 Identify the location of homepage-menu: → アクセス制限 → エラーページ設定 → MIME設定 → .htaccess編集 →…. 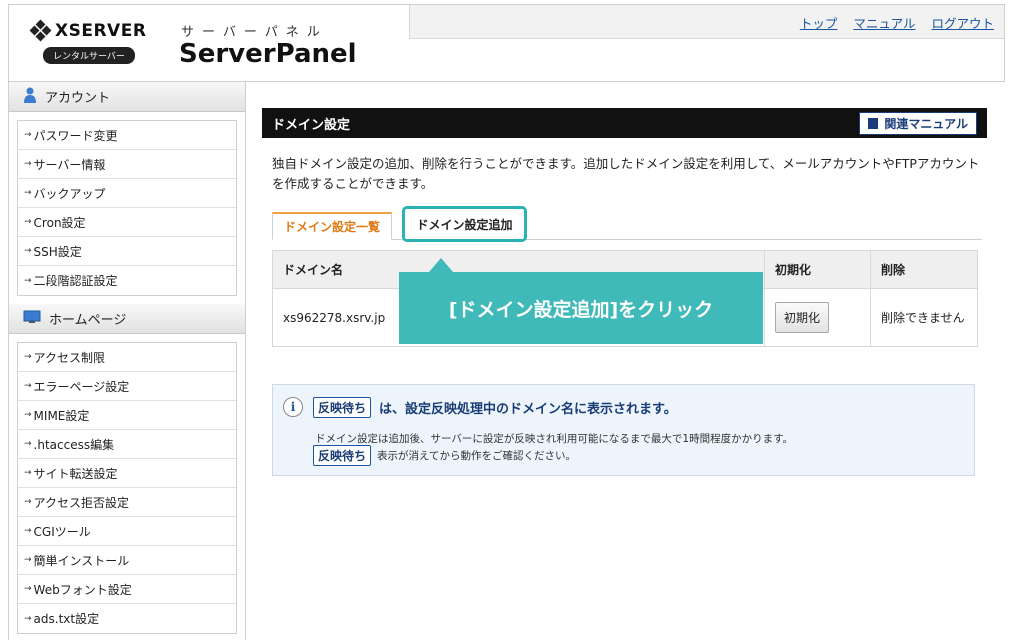
(127, 488).